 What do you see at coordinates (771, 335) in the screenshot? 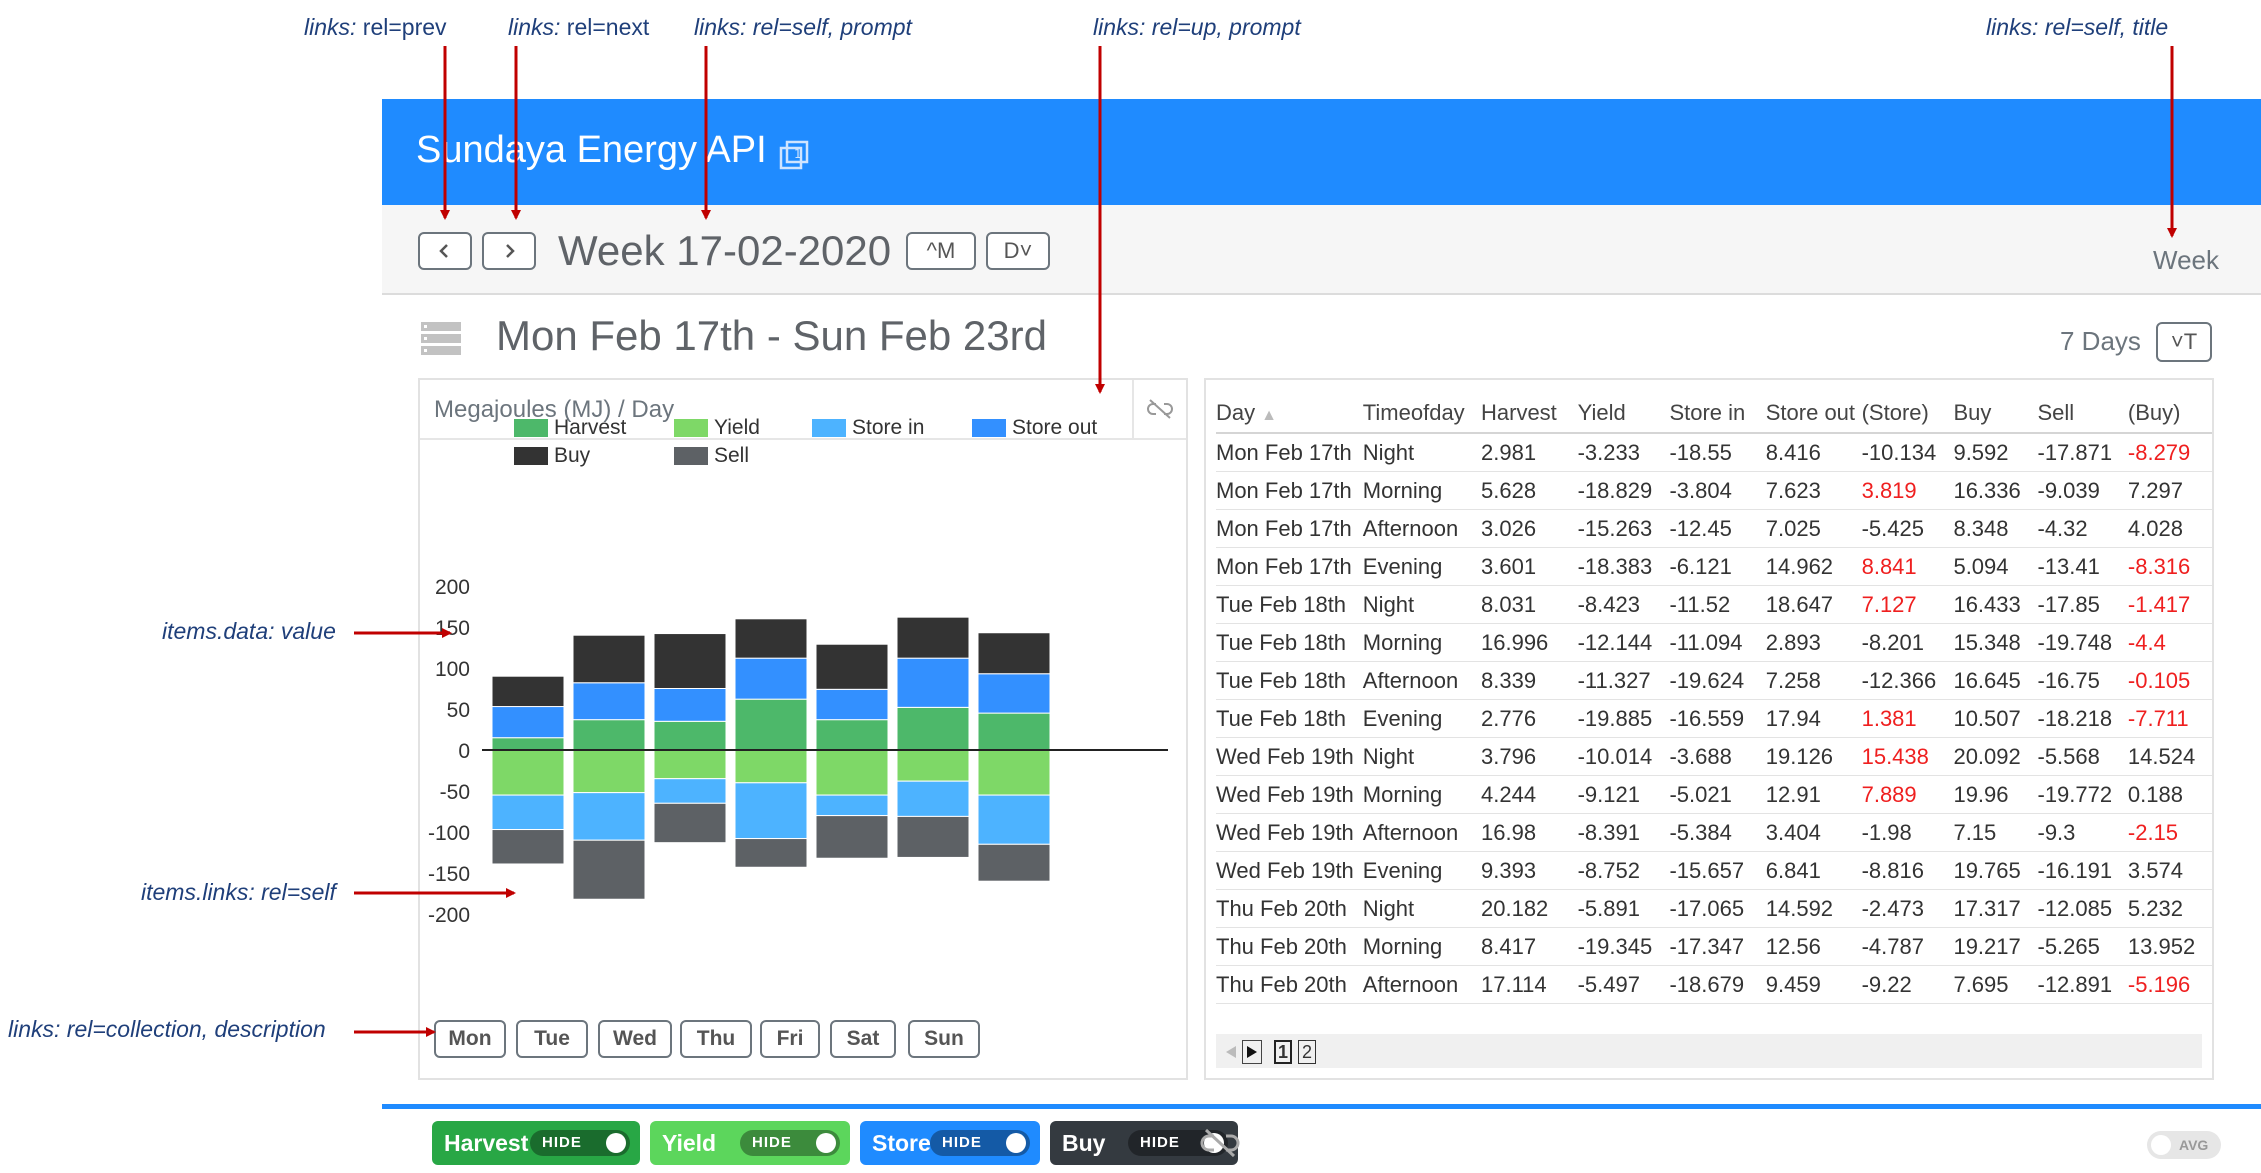
I see `collection-title: Mon Feb 17th - Sun Feb 23rd` at bounding box center [771, 335].